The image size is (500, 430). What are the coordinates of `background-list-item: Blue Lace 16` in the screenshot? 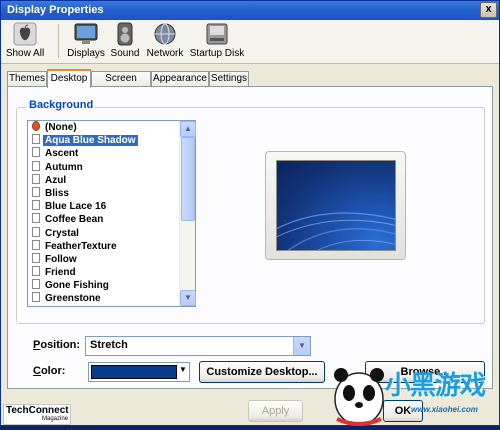 It's located at (103, 206).